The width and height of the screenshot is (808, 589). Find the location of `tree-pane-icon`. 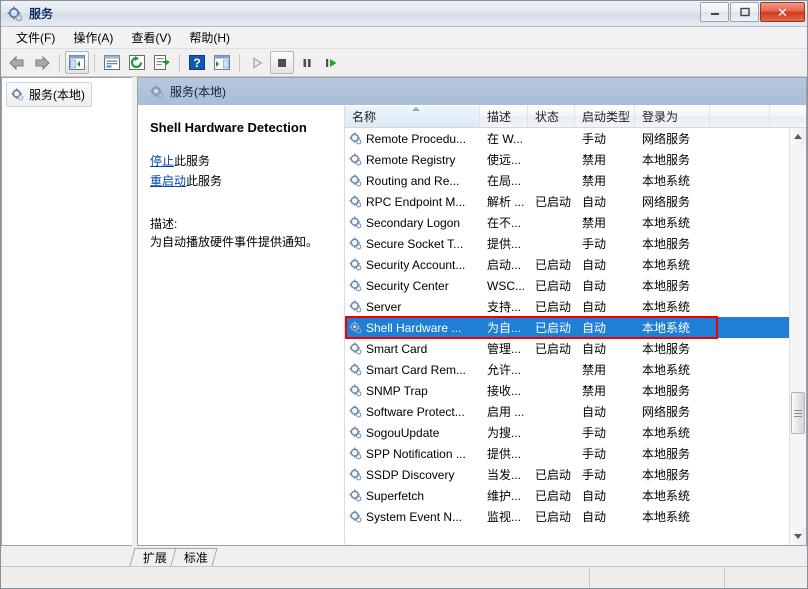

tree-pane-icon is located at coordinates (77, 62).